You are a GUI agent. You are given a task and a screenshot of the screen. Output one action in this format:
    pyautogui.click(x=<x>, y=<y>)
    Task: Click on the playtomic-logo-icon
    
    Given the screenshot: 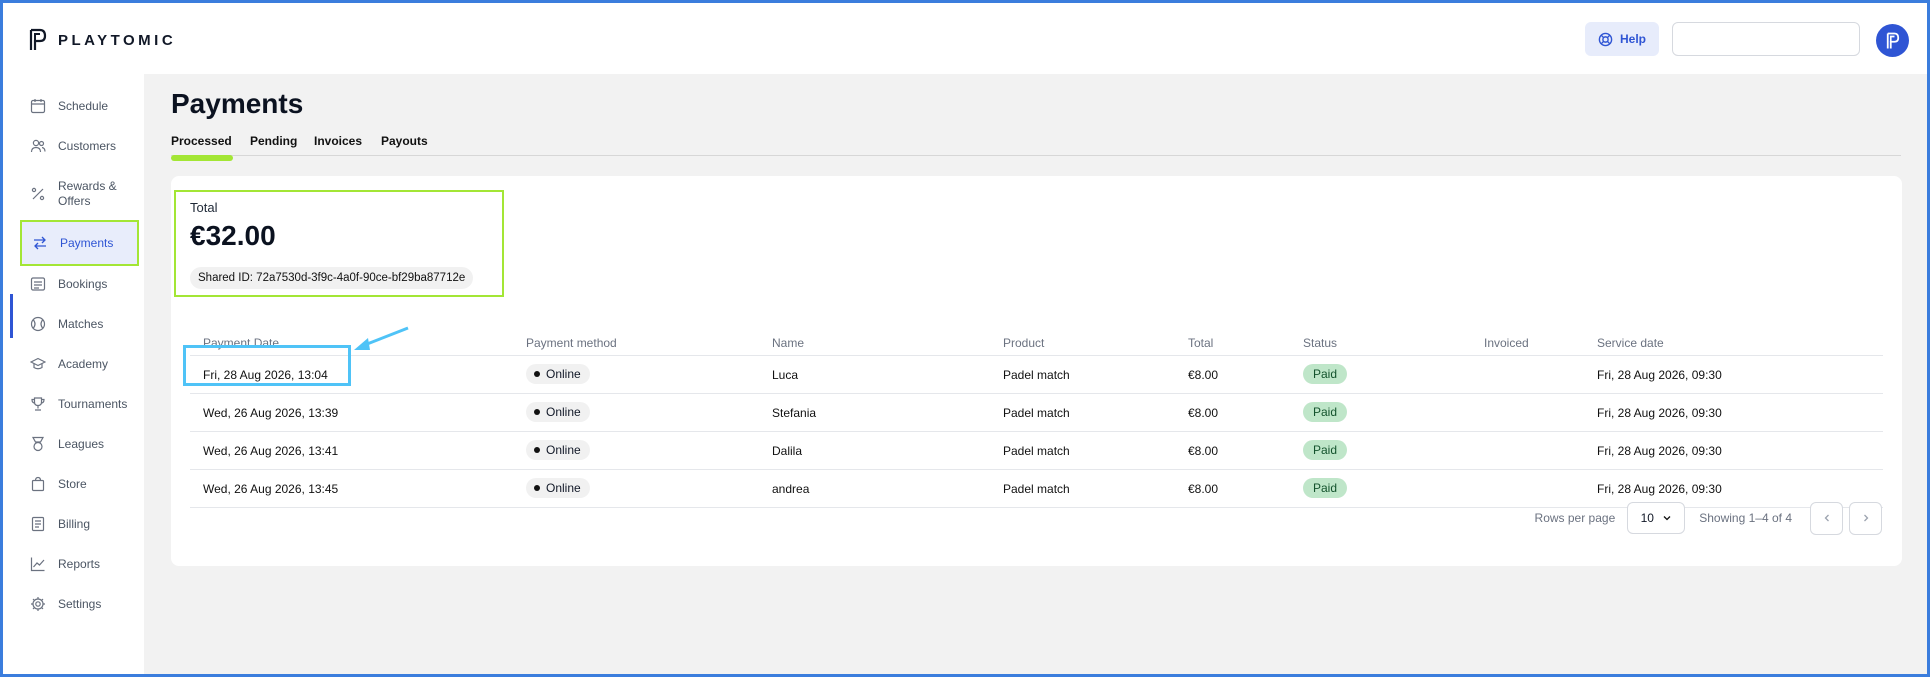 What is the action you would take?
    pyautogui.click(x=1892, y=40)
    